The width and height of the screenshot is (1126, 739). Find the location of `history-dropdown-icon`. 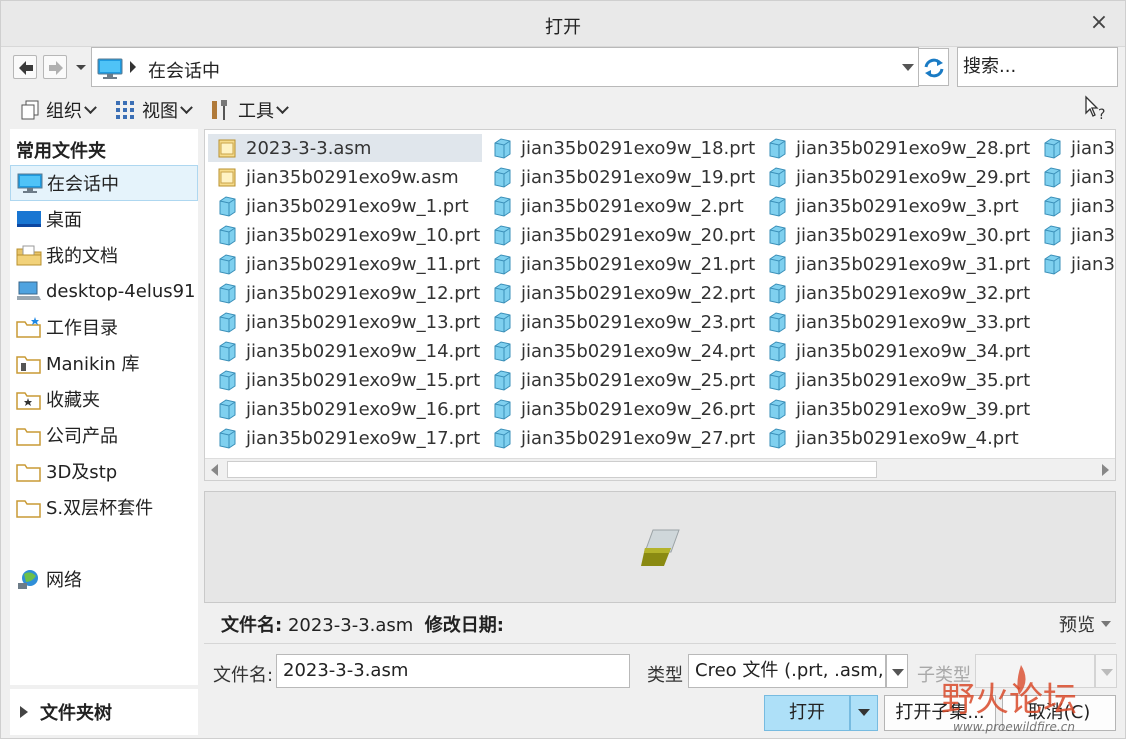

history-dropdown-icon is located at coordinates (81, 67).